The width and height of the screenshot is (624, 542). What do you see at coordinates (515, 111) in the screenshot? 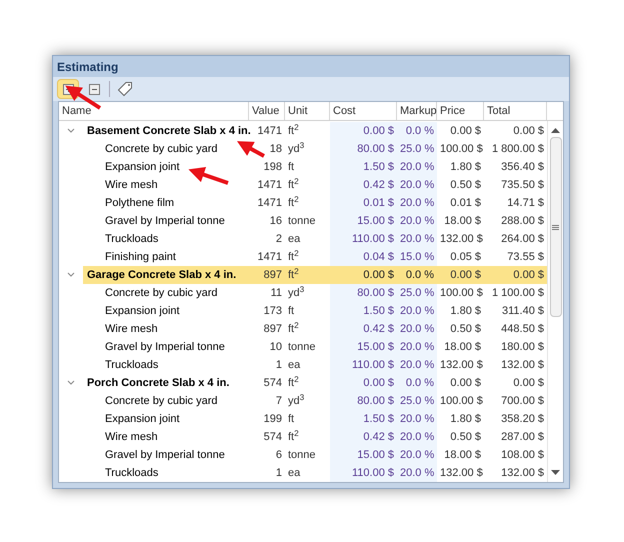
I see `column-header: Total` at bounding box center [515, 111].